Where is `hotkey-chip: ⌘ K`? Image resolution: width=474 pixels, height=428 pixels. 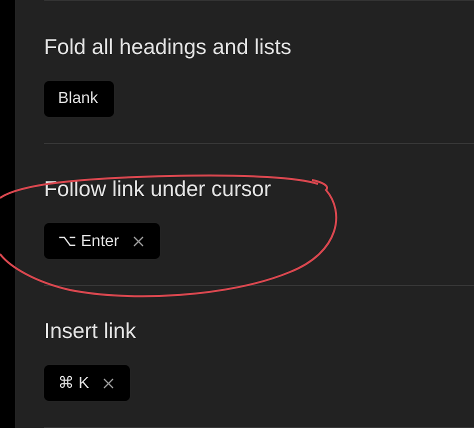 hotkey-chip: ⌘ K is located at coordinates (87, 383).